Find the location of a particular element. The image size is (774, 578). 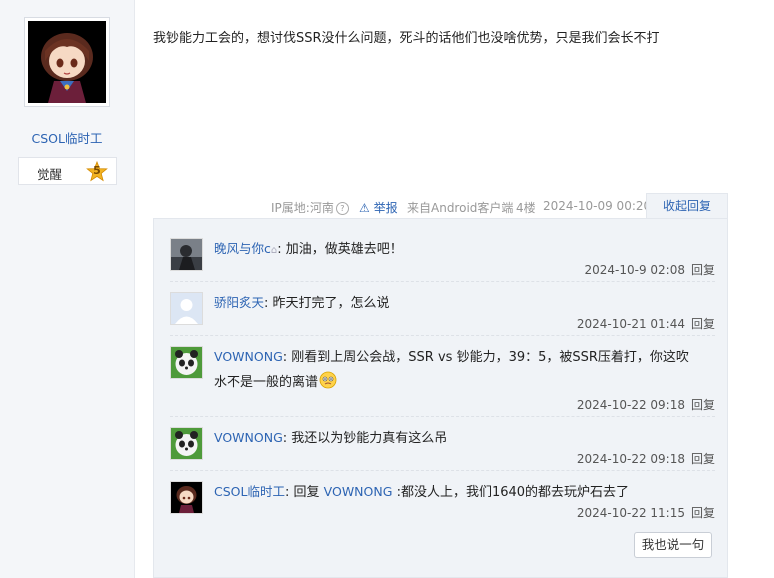

author-avatar is located at coordinates (67, 62).